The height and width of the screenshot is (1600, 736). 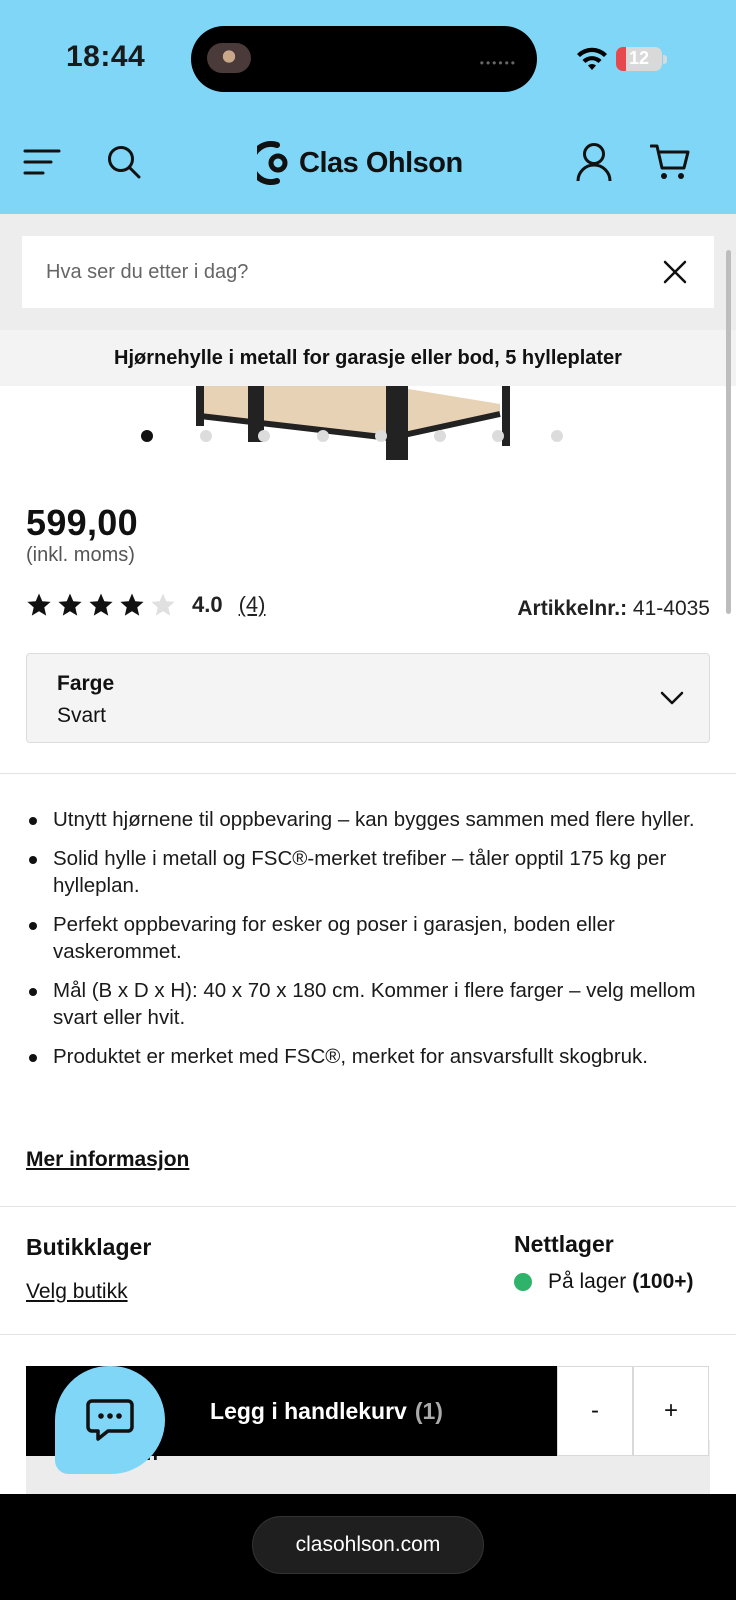 I want to click on battery-level: 12, so click(x=639, y=58).